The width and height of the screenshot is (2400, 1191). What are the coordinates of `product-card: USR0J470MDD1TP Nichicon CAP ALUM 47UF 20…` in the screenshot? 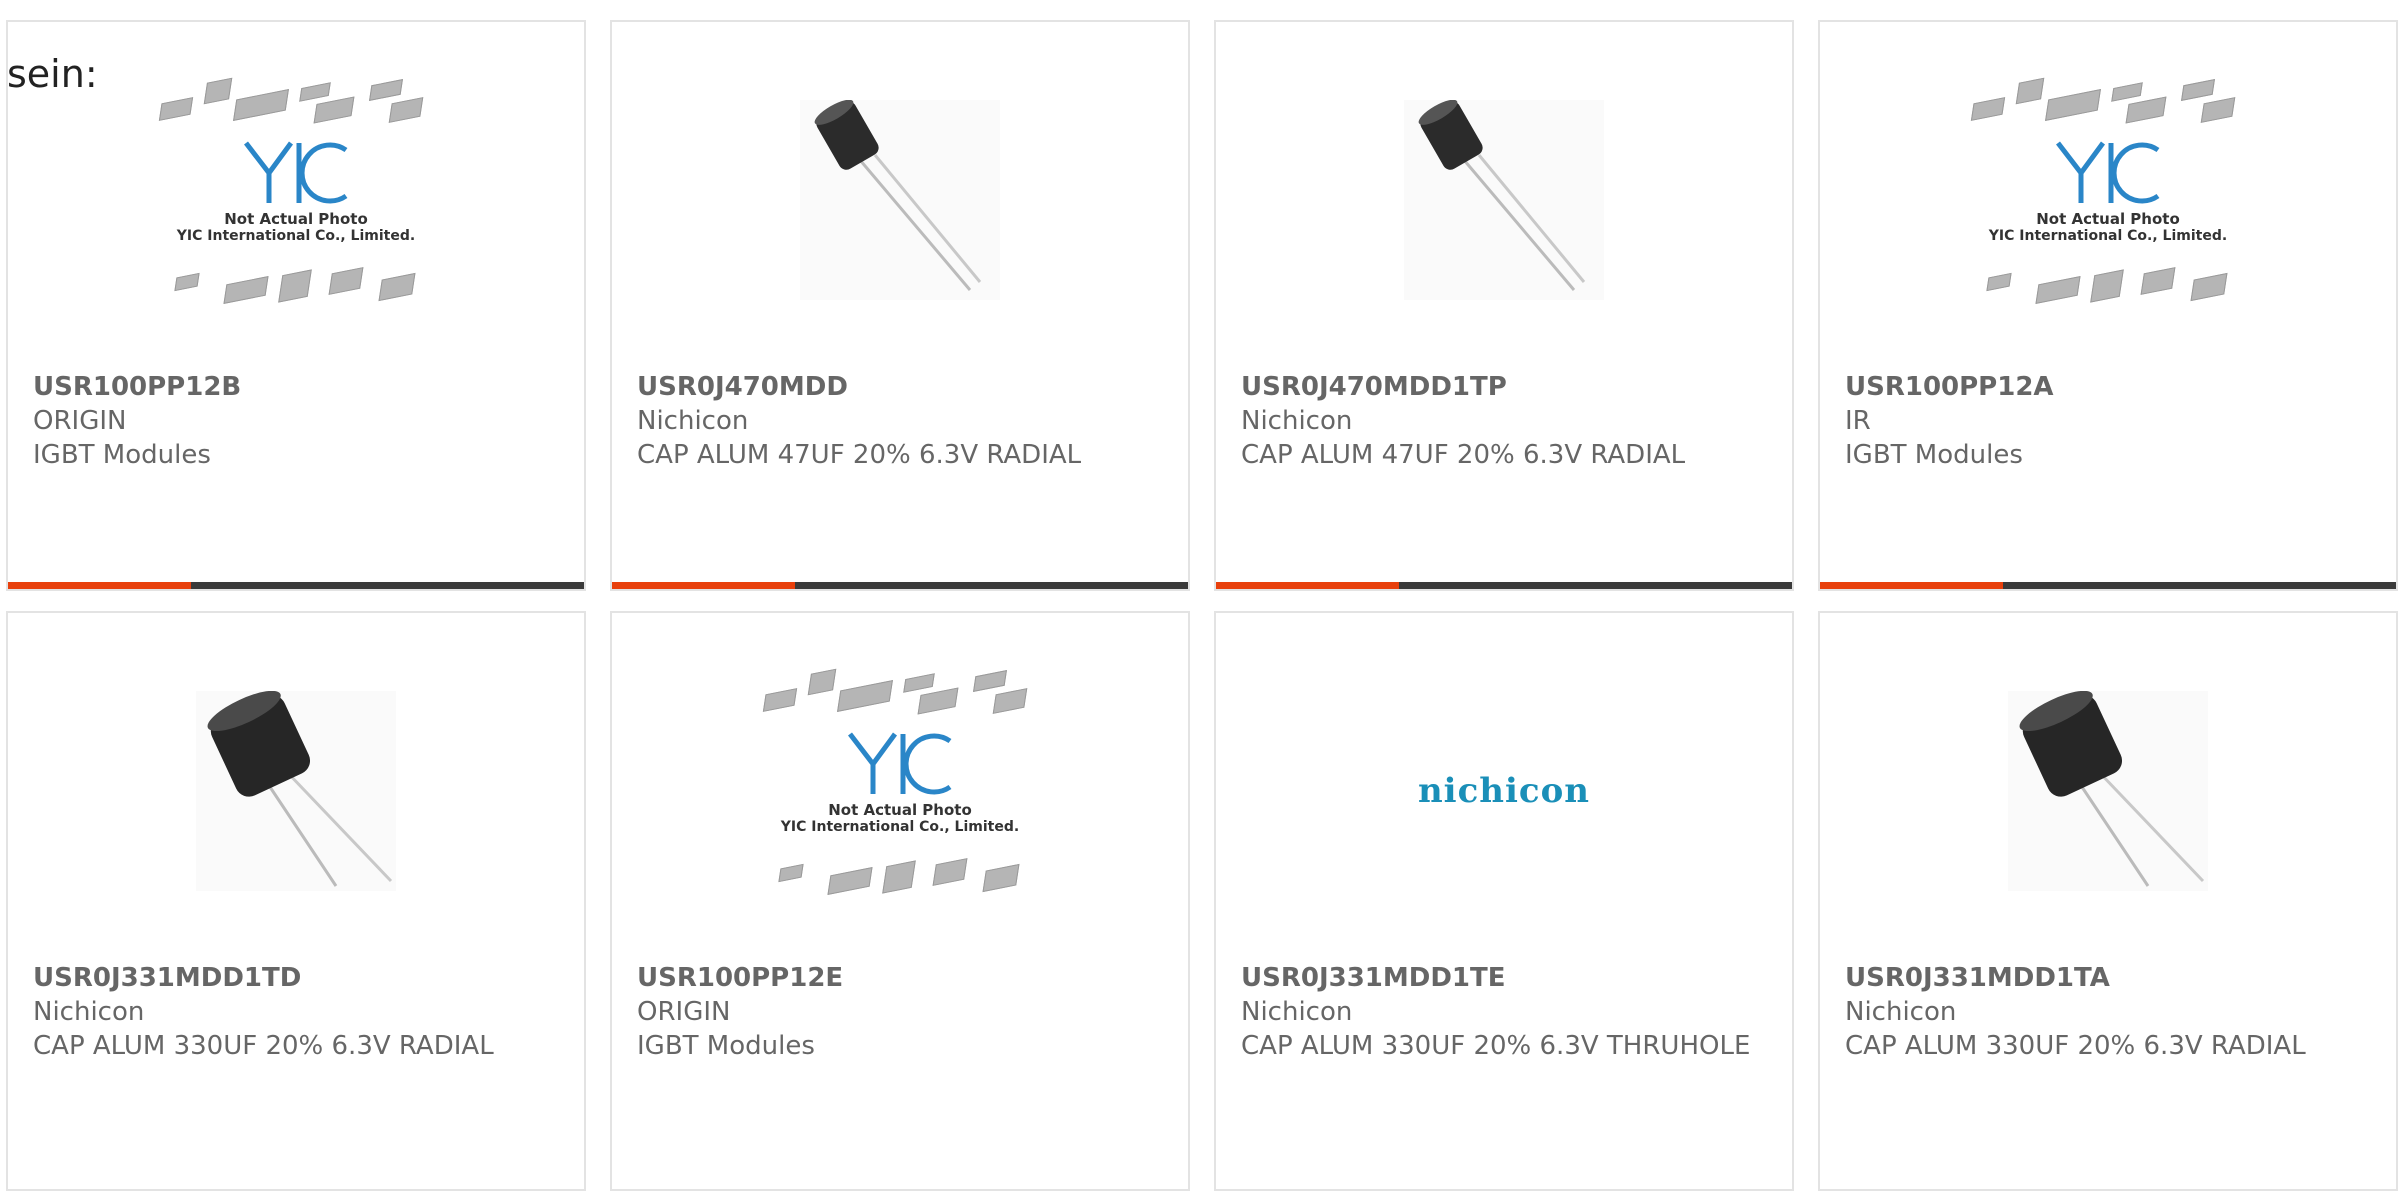 It's located at (1504, 305).